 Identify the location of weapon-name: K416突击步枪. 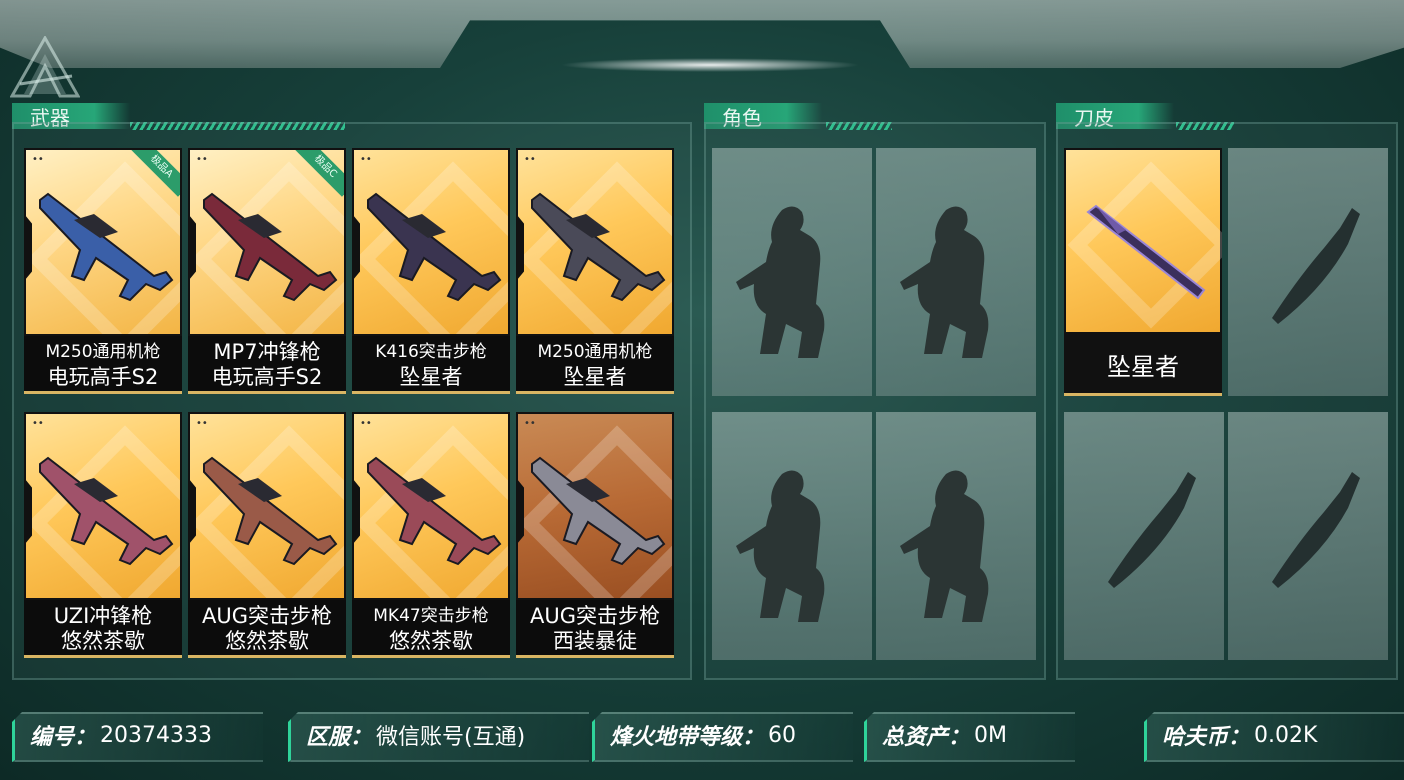
(431, 352).